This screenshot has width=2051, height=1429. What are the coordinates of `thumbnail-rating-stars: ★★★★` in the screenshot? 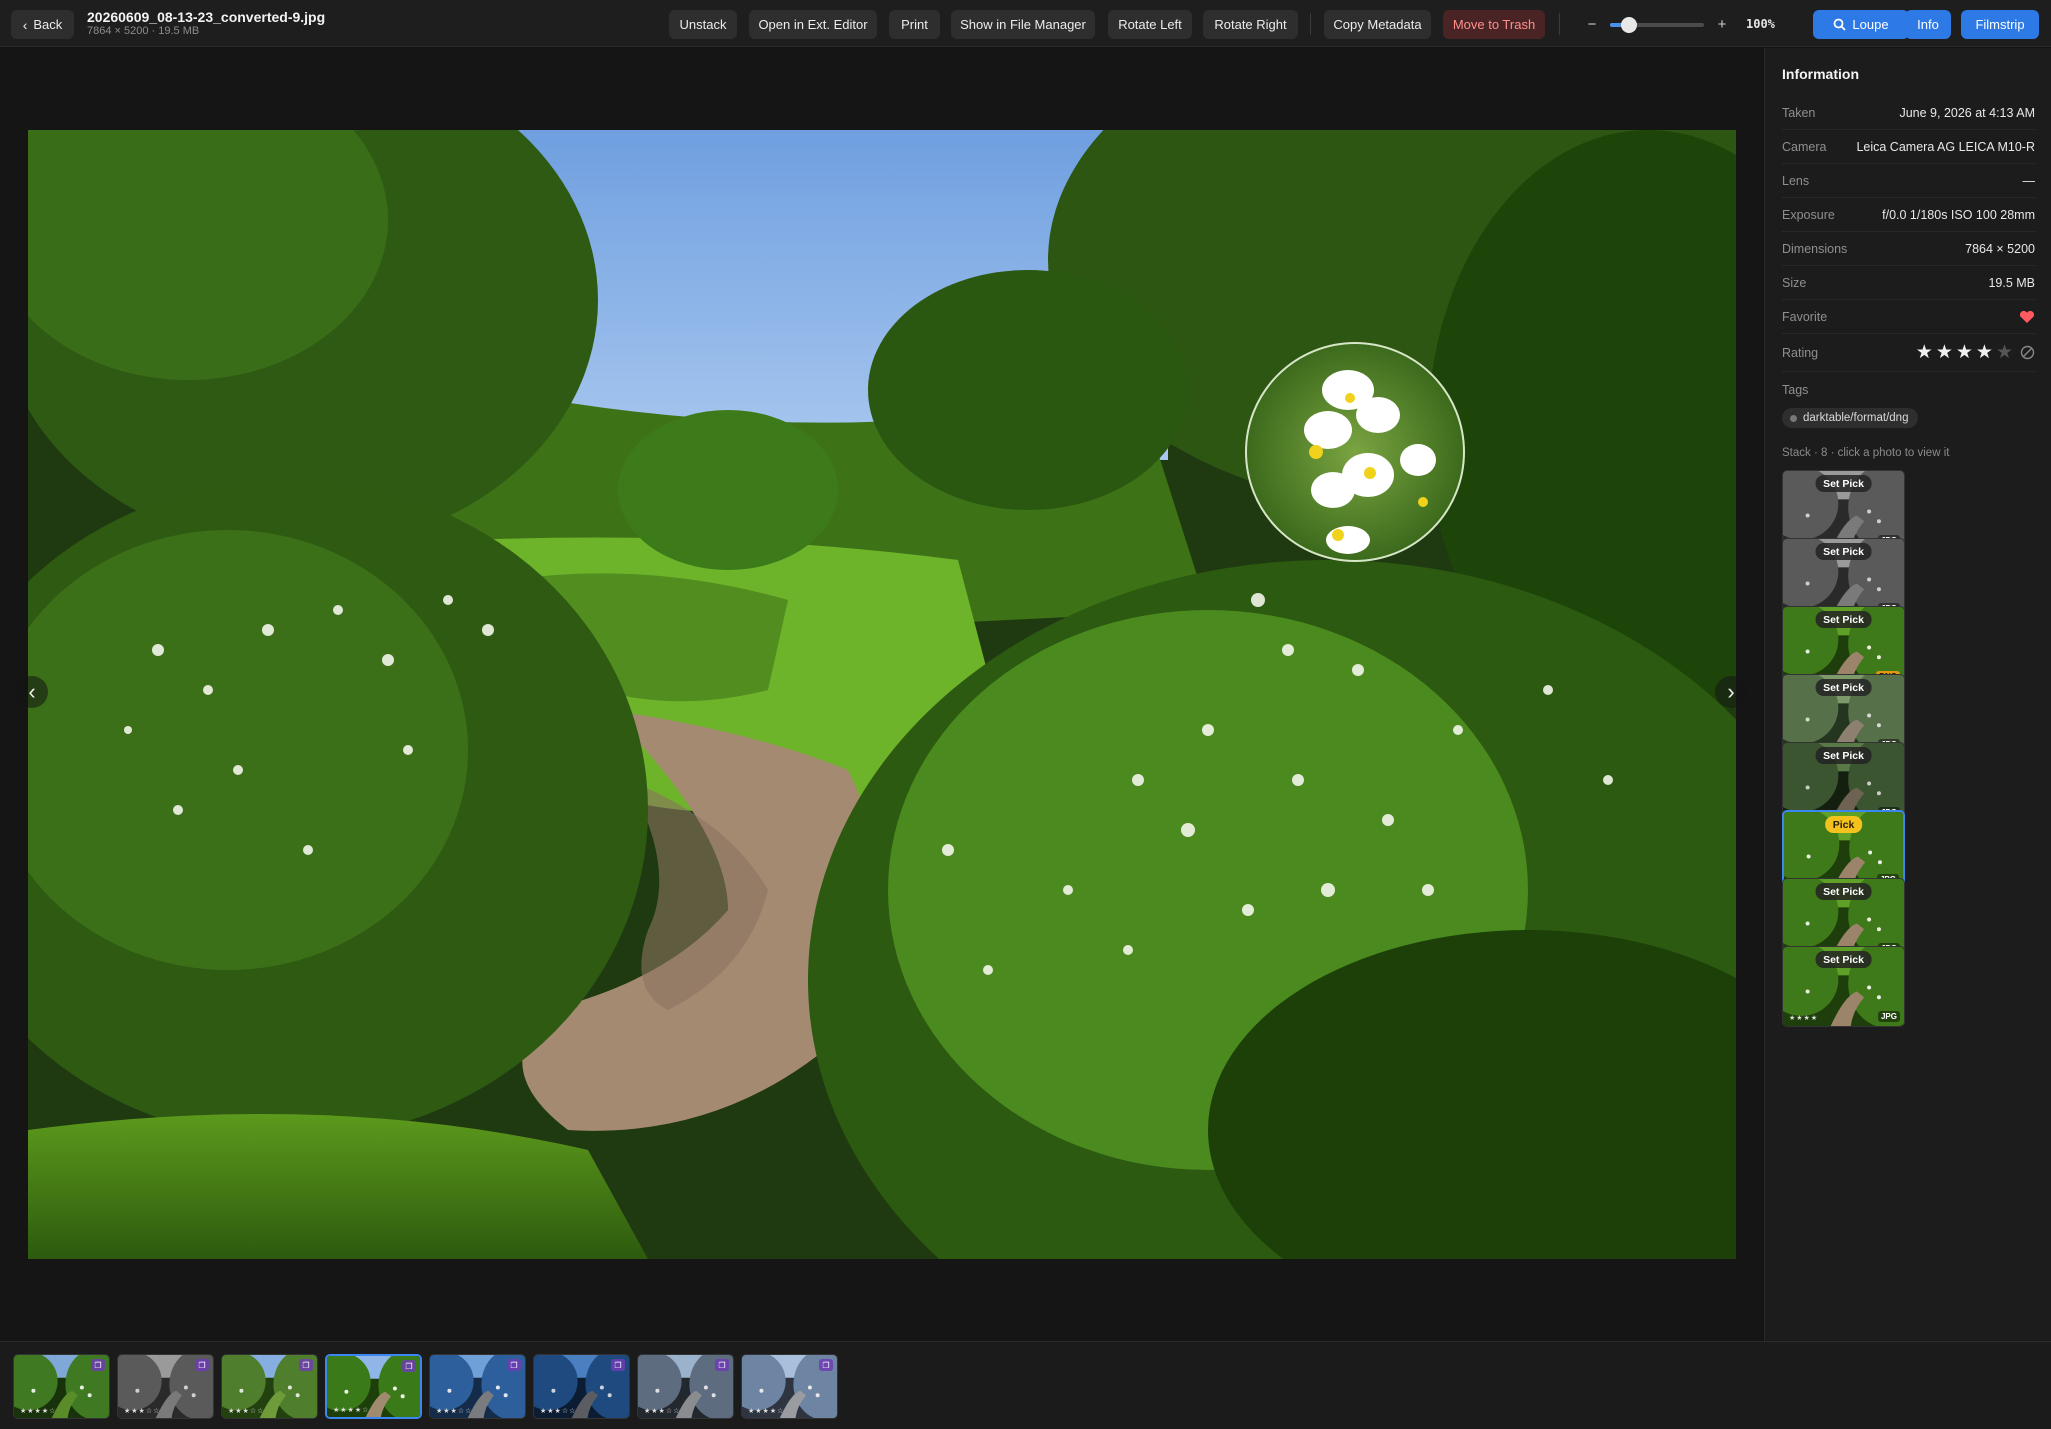 It's located at (1804, 1018).